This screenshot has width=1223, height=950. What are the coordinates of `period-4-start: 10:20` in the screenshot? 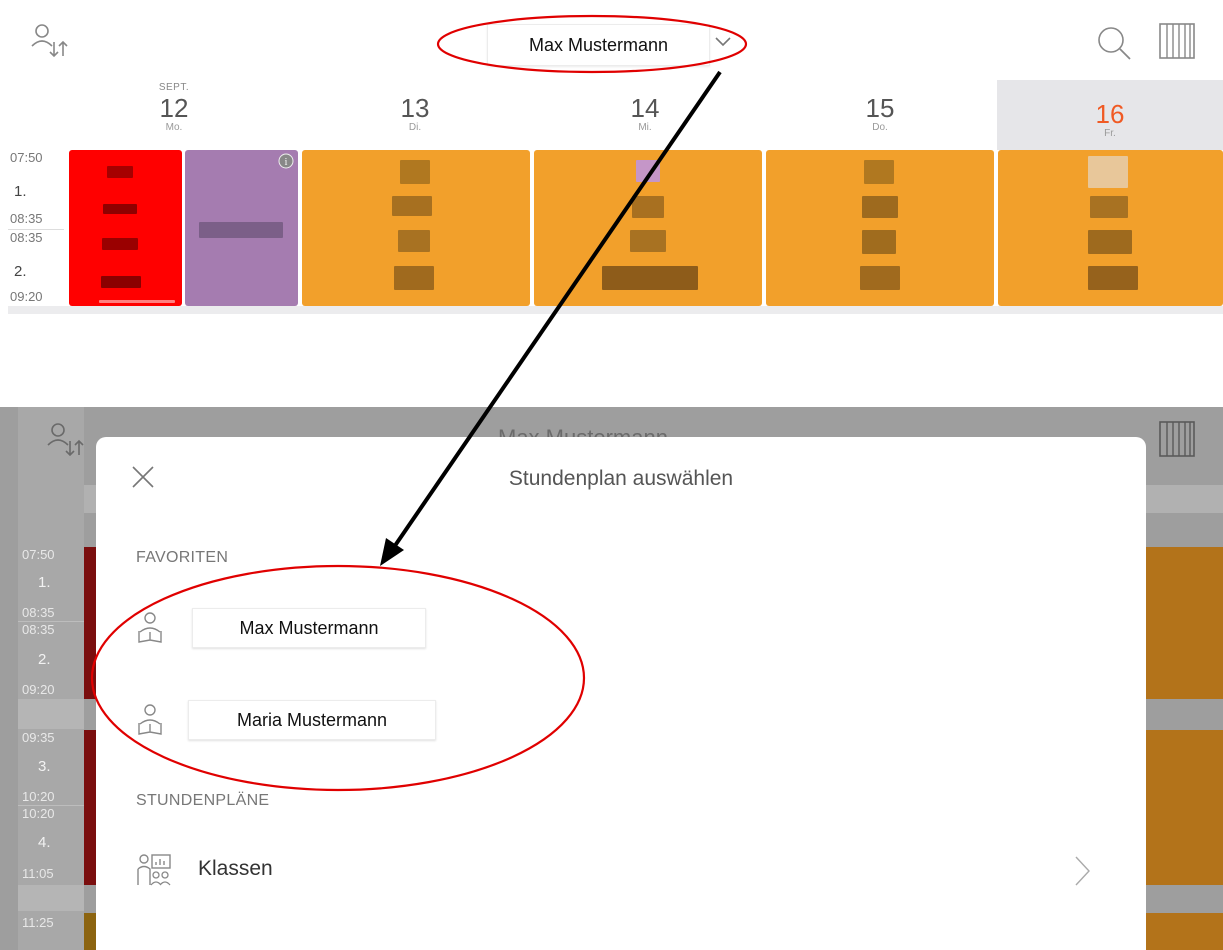 It's located at (38, 813).